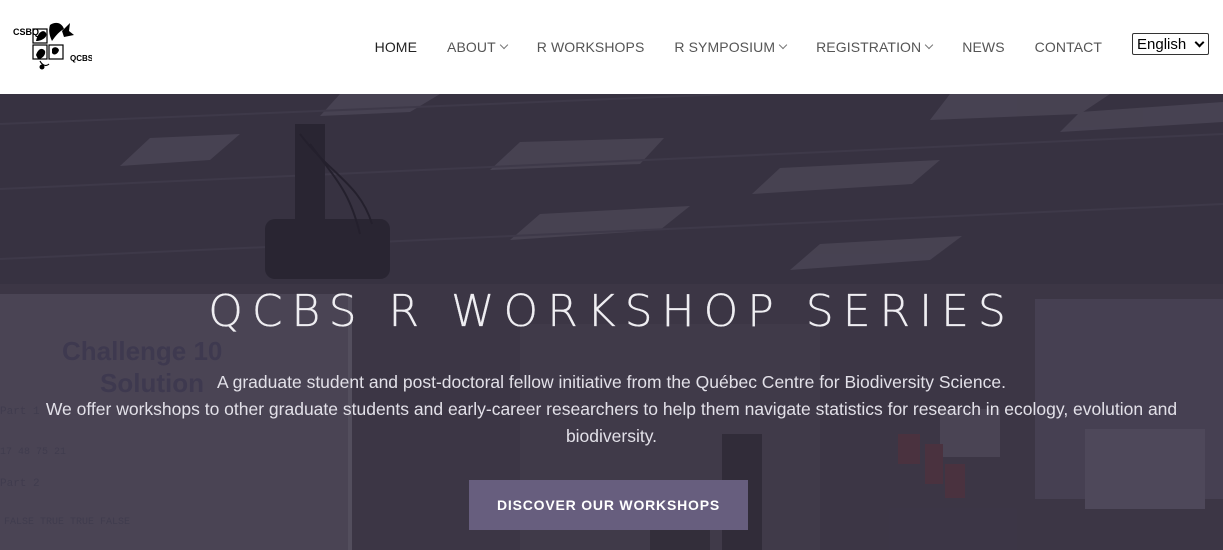  I want to click on nav-about-label: ABOUT, so click(471, 47).